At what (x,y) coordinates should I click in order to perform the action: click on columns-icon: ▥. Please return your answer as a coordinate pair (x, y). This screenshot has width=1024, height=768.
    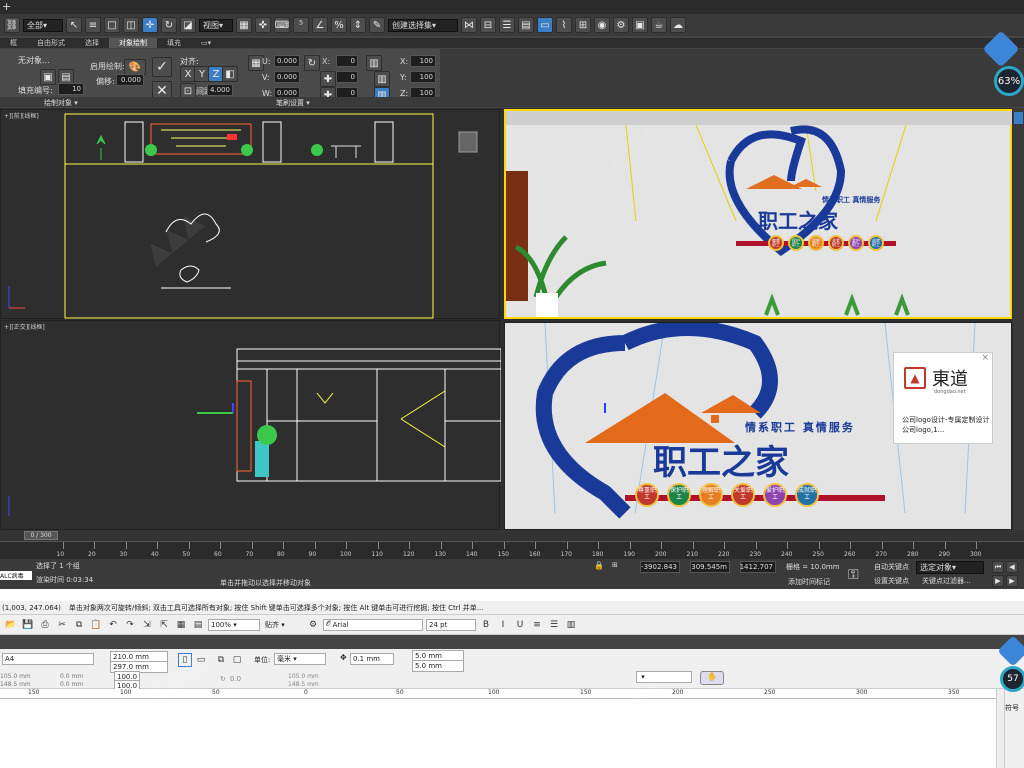
    Looking at the image, I should click on (571, 625).